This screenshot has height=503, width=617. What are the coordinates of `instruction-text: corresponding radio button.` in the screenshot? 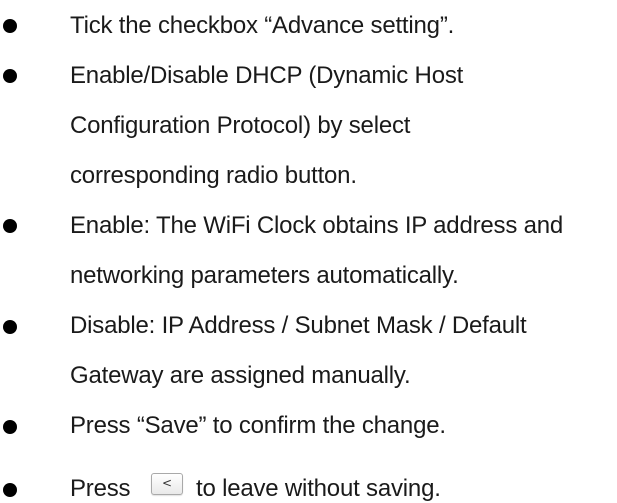 It's located at (213, 175).